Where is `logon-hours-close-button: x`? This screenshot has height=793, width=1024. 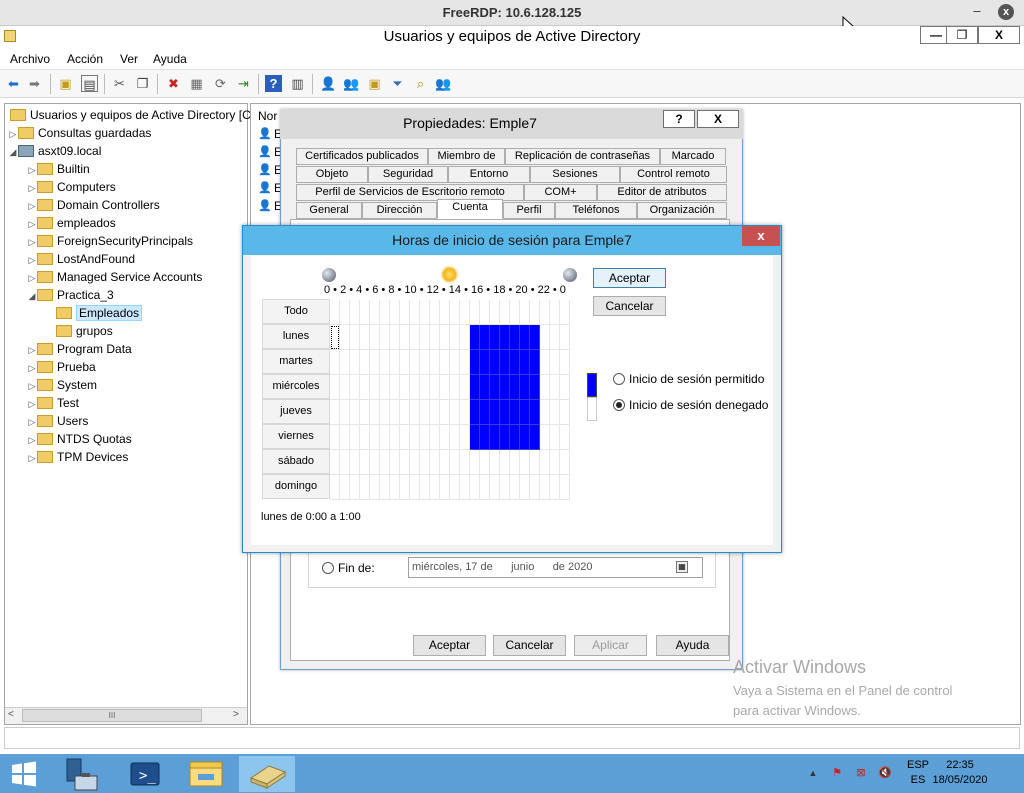
logon-hours-close-button: x is located at coordinates (761, 236).